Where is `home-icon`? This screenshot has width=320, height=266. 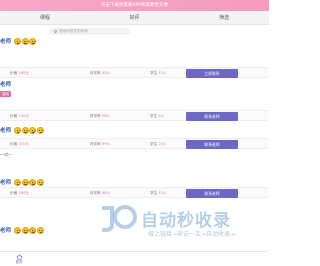 home-icon is located at coordinates (19, 257).